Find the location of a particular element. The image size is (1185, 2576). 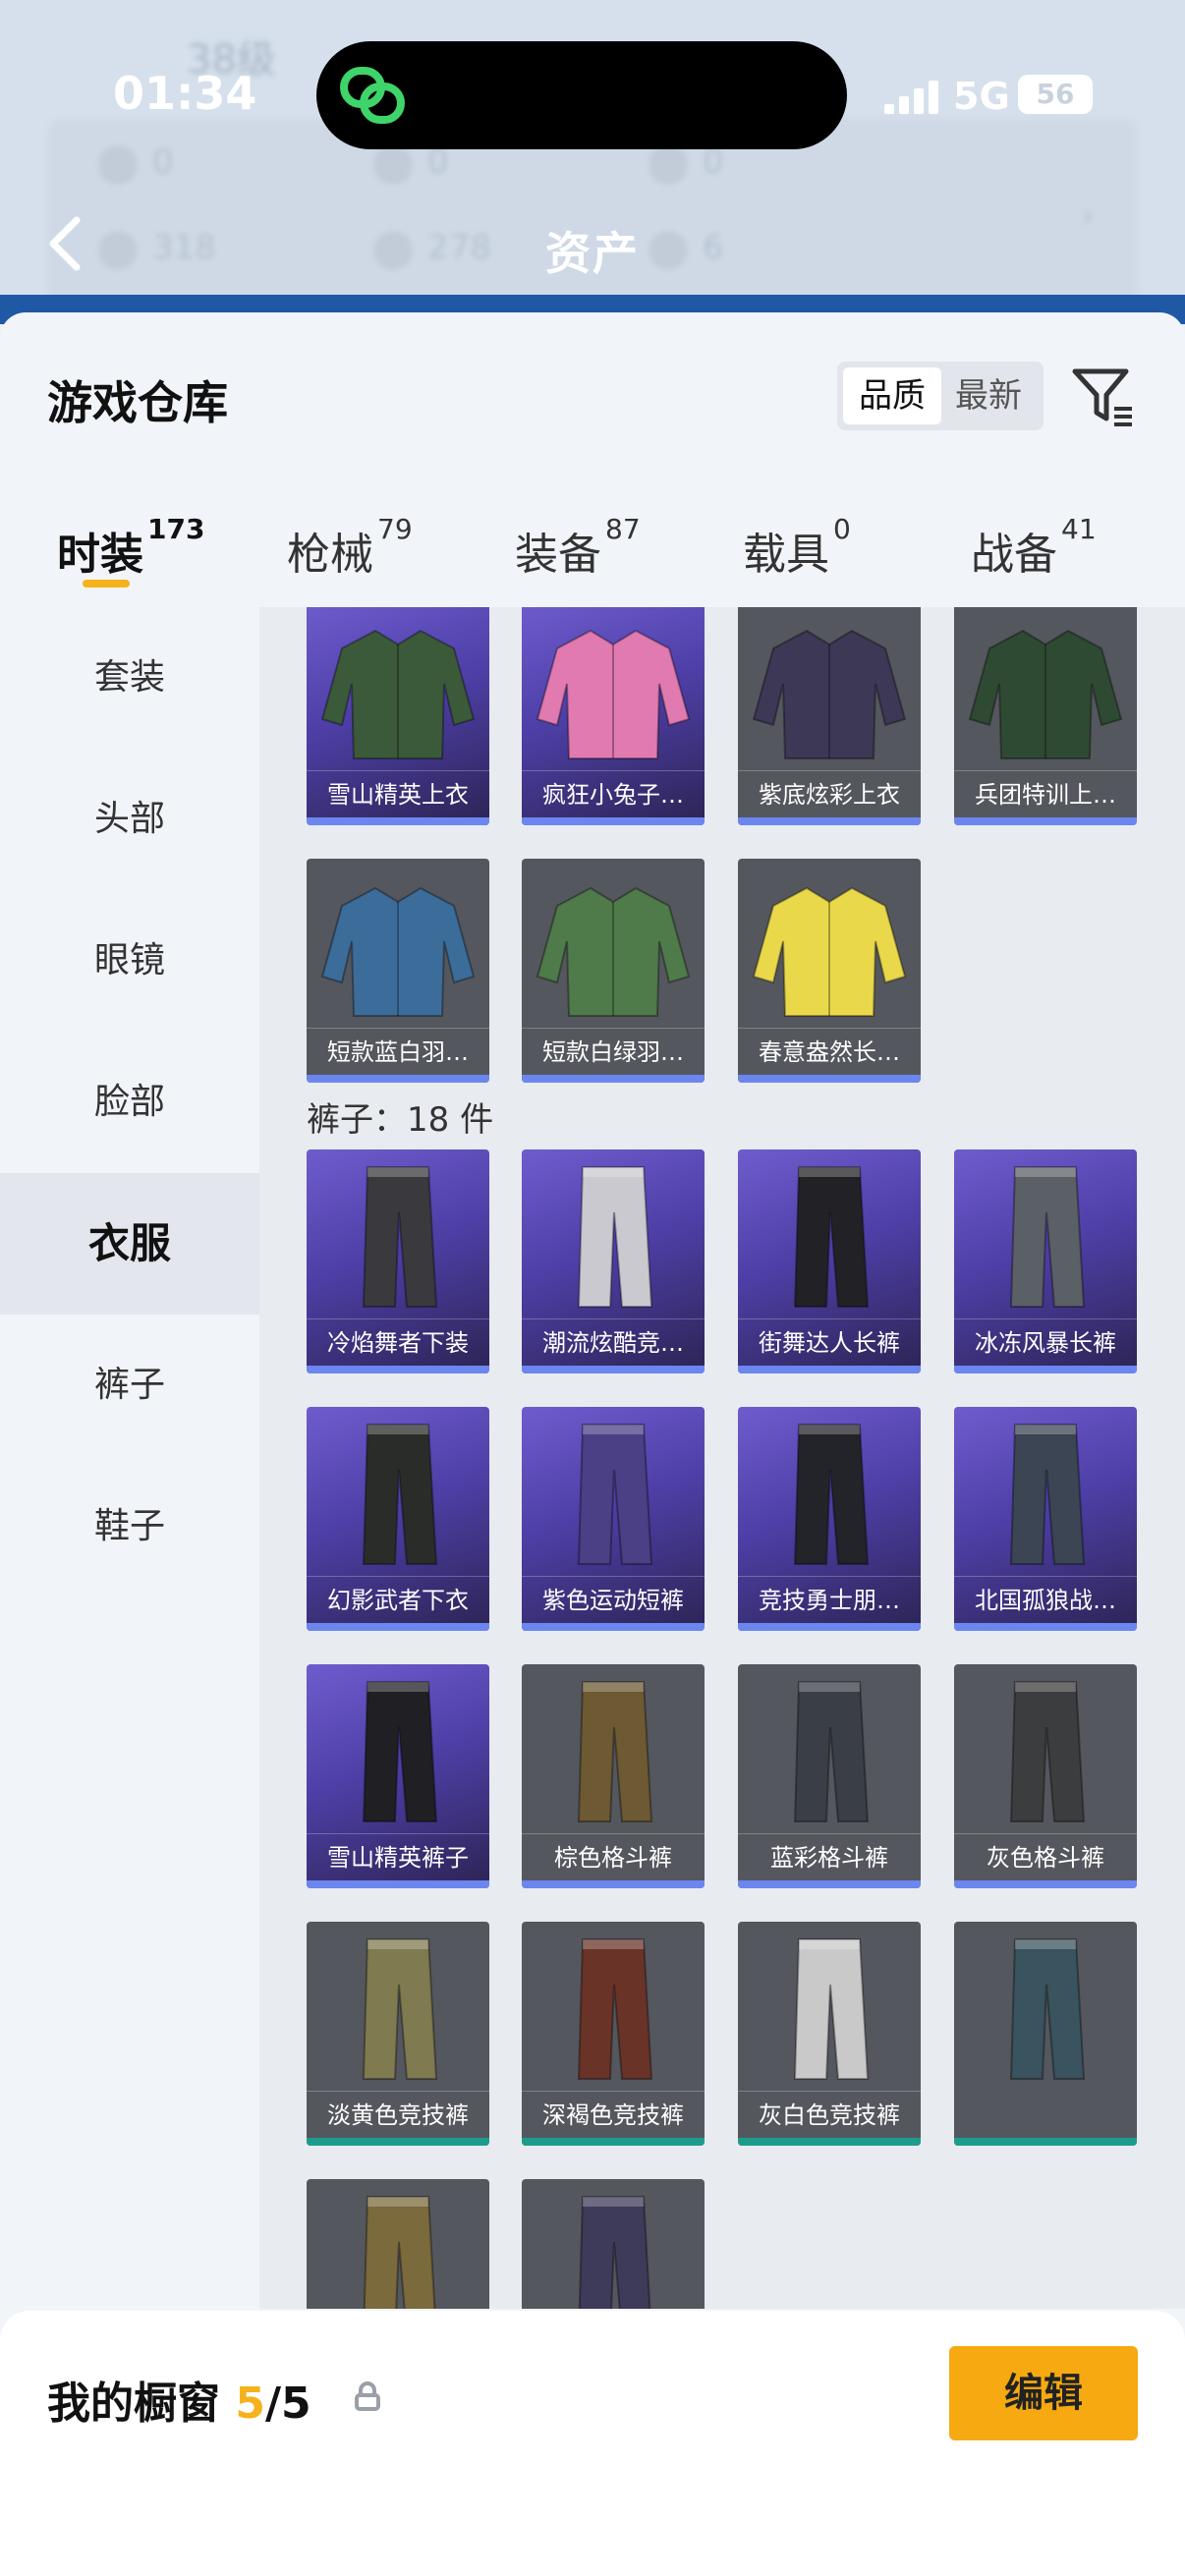

sidebar-item-pants: 裤子 is located at coordinates (130, 1385).